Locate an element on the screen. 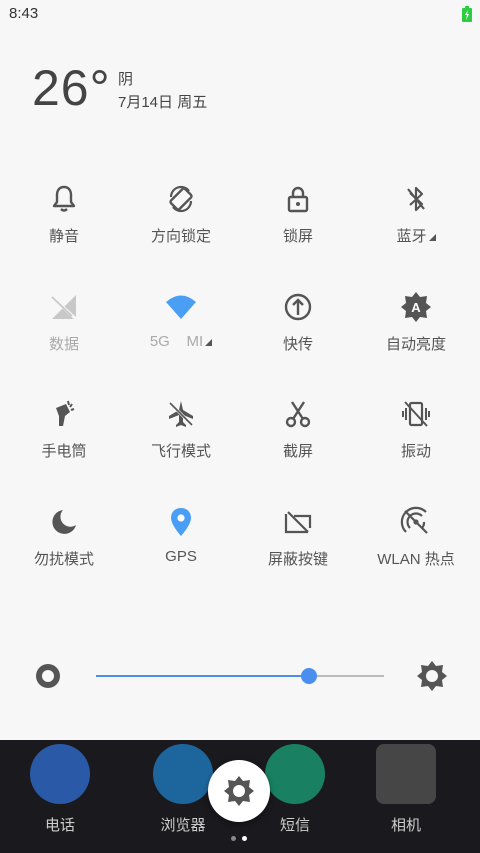 This screenshot has width=480, height=853. tile-auto-brightness-label: 自动亮度 is located at coordinates (415, 344).